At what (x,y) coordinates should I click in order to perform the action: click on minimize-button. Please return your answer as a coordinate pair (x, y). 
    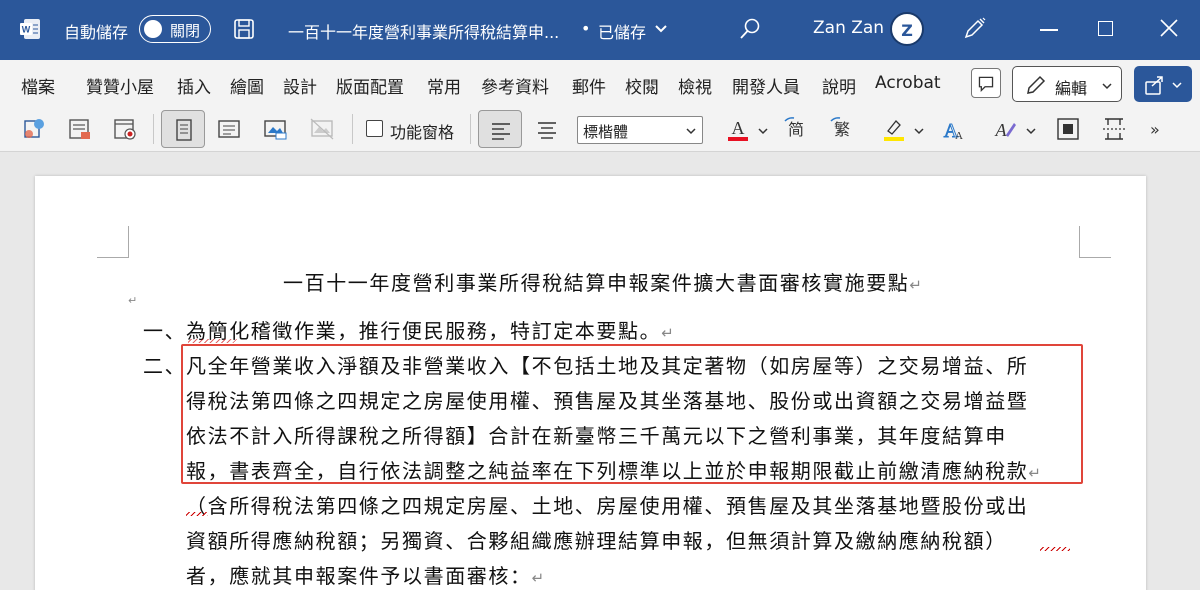
    Looking at the image, I should click on (1049, 30).